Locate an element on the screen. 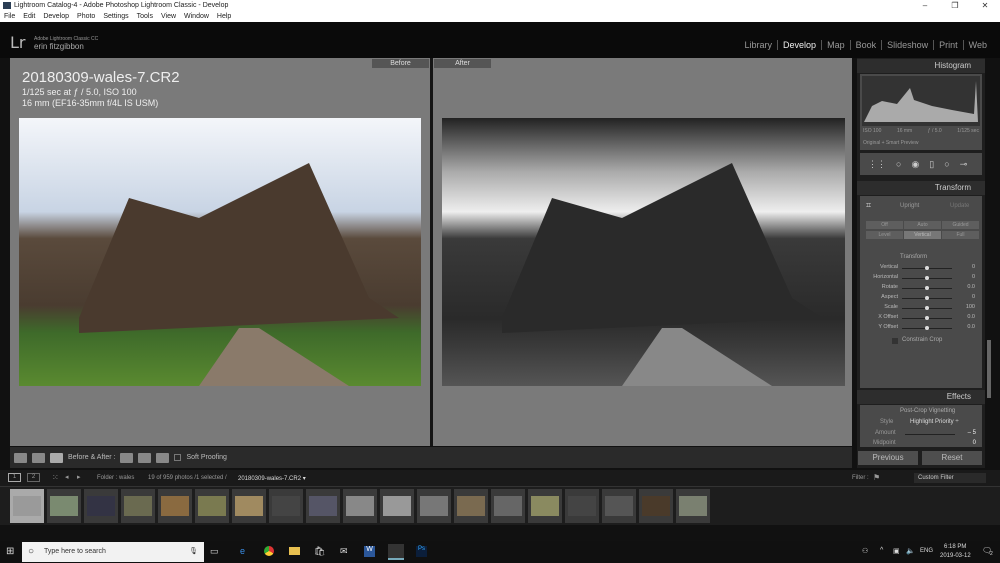 This screenshot has height=563, width=1000. clock-date: 2019-03-12 is located at coordinates (955, 556).